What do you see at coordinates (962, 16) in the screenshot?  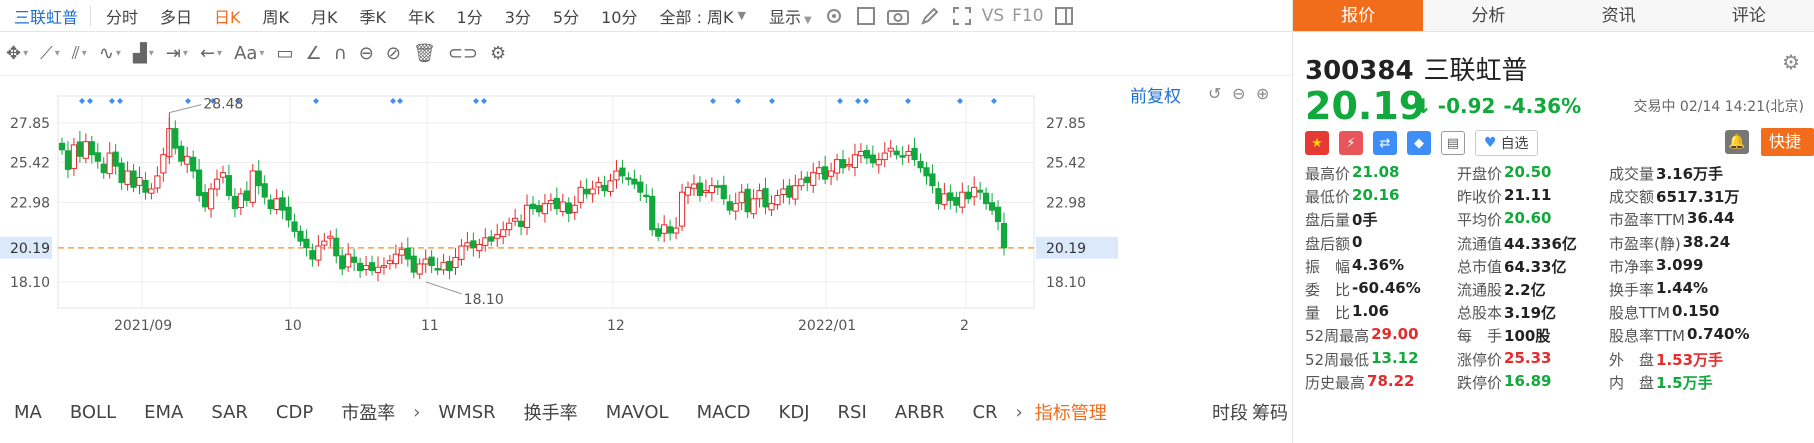 I see `fullscreen-icon` at bounding box center [962, 16].